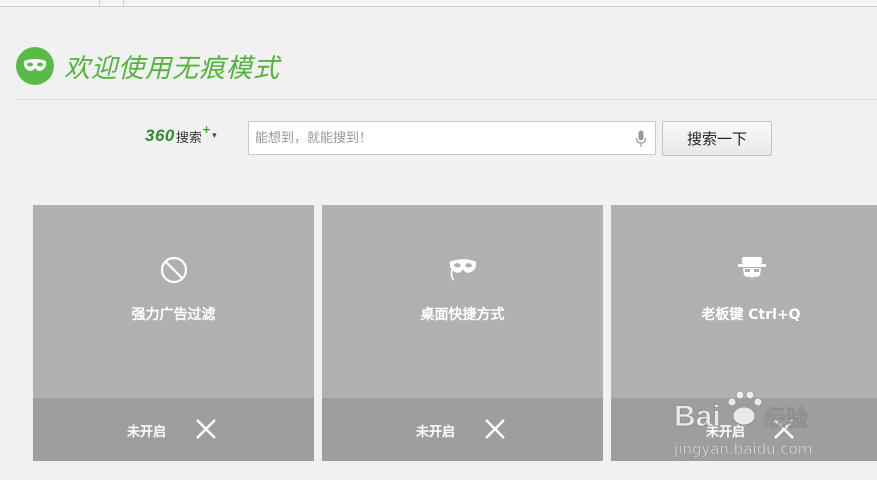 This screenshot has height=480, width=877. I want to click on browser-tab-strip, so click(438, 3).